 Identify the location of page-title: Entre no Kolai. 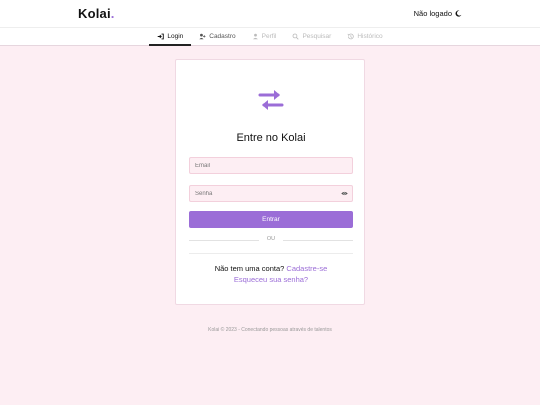
(271, 138).